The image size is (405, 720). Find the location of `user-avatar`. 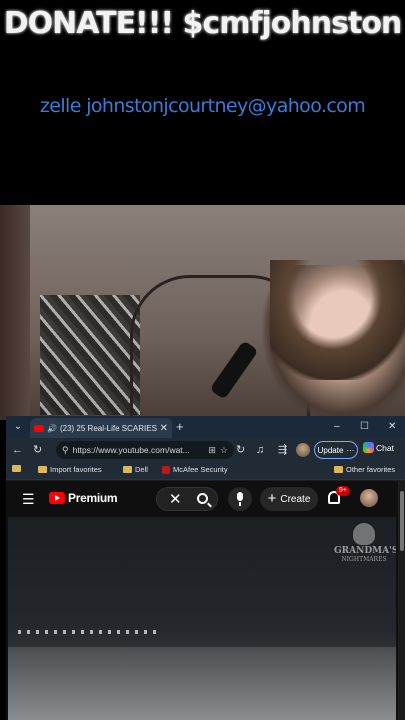

user-avatar is located at coordinates (369, 498).